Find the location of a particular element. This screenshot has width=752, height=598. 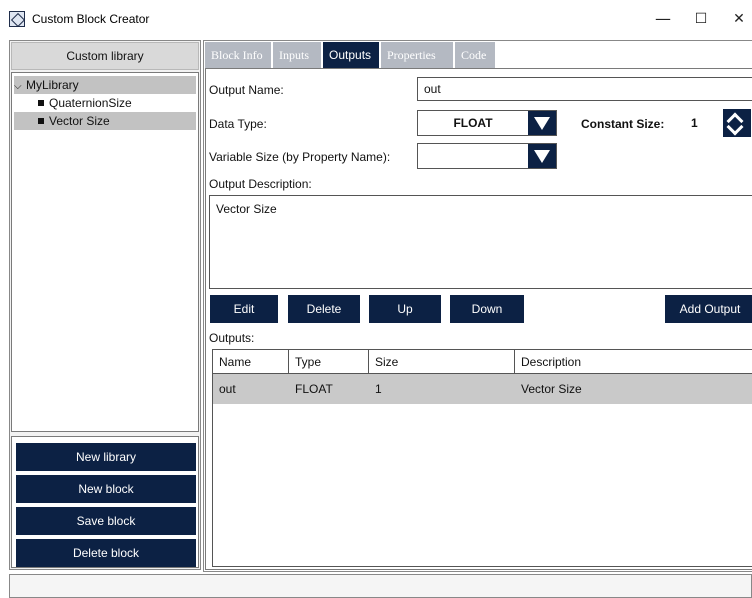

column-header-description: Description is located at coordinates (633, 362).